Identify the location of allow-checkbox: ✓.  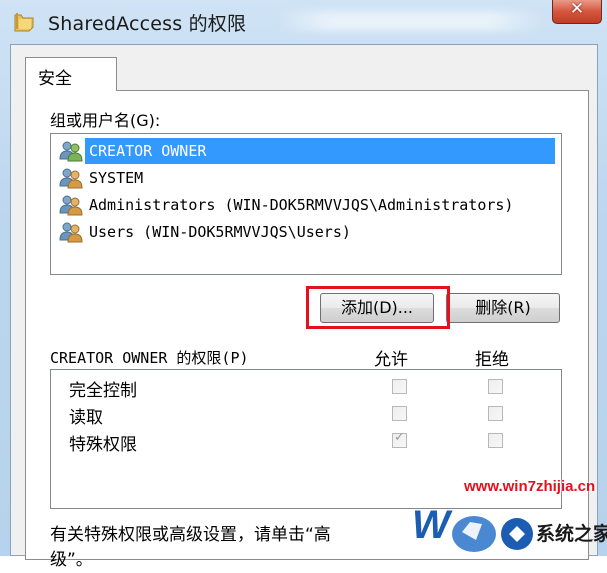
(399, 439).